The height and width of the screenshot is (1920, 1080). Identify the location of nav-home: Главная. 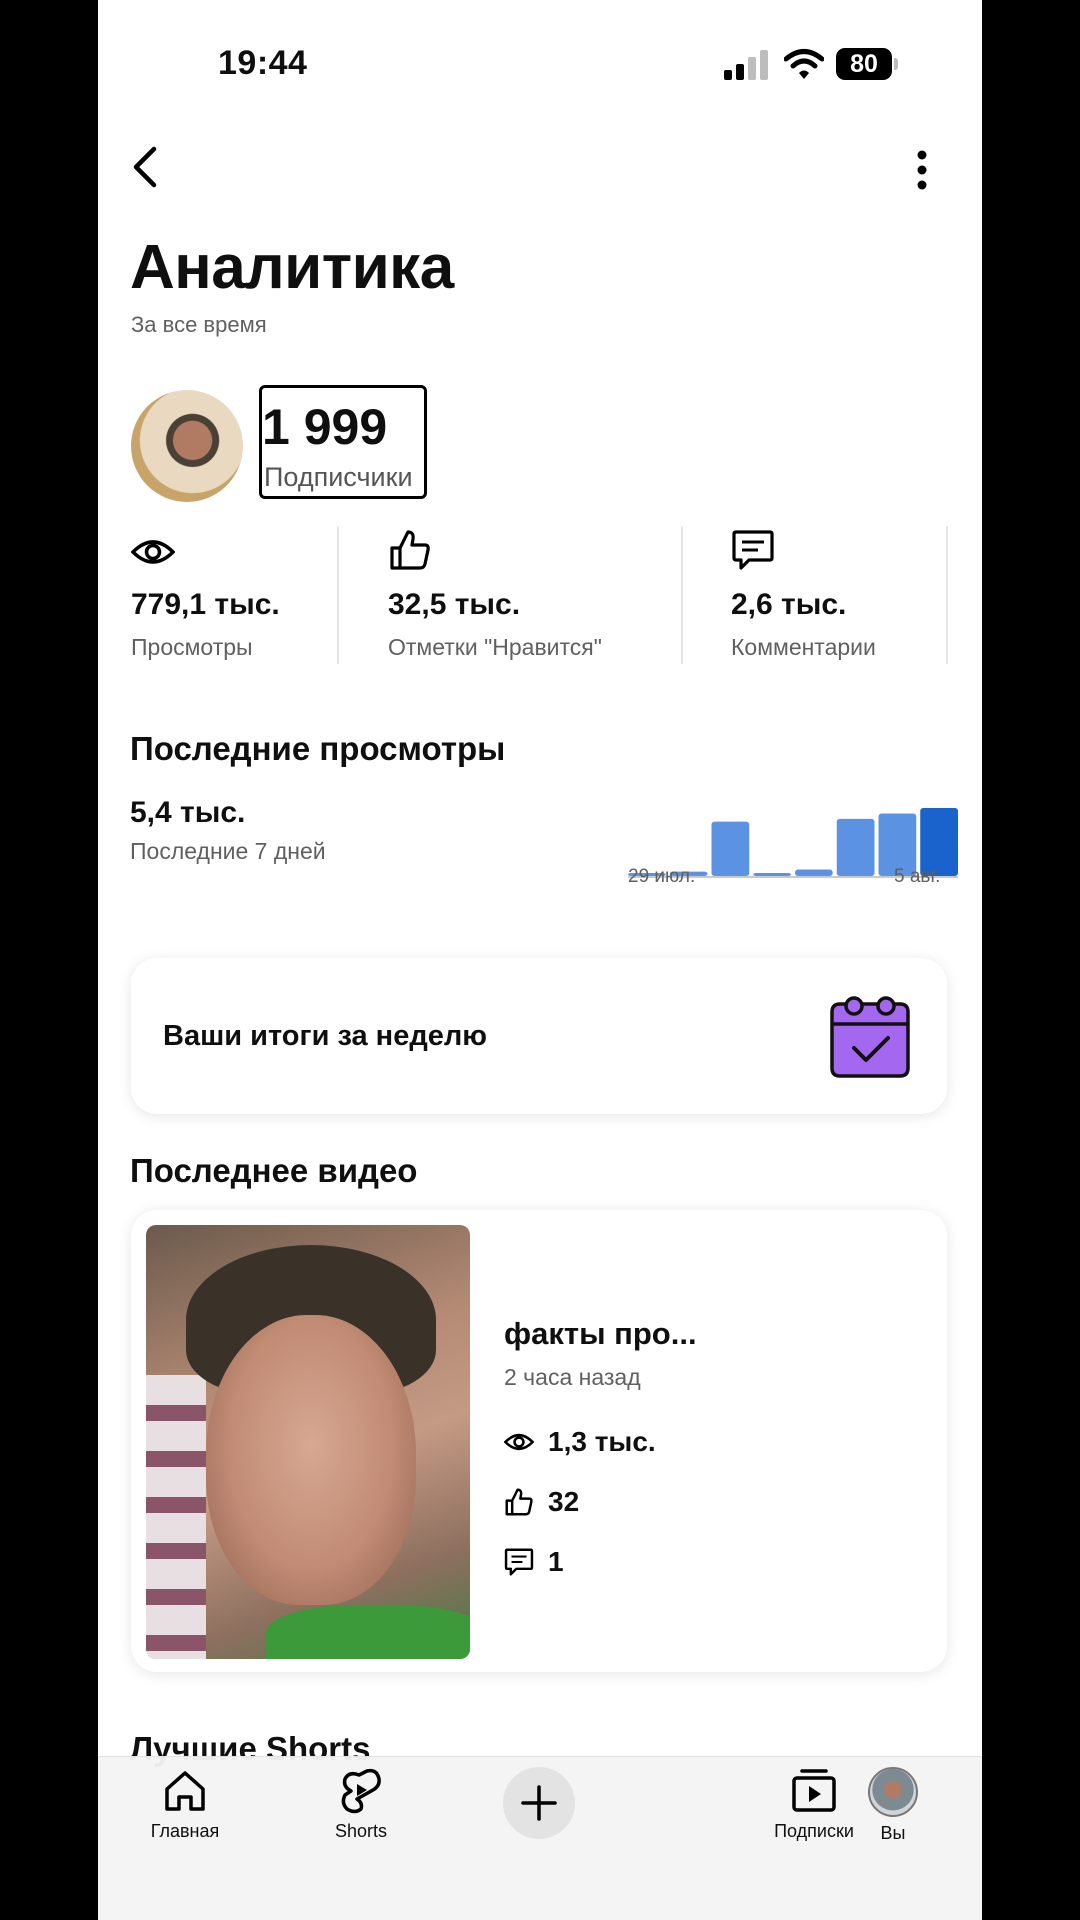
(185, 1804).